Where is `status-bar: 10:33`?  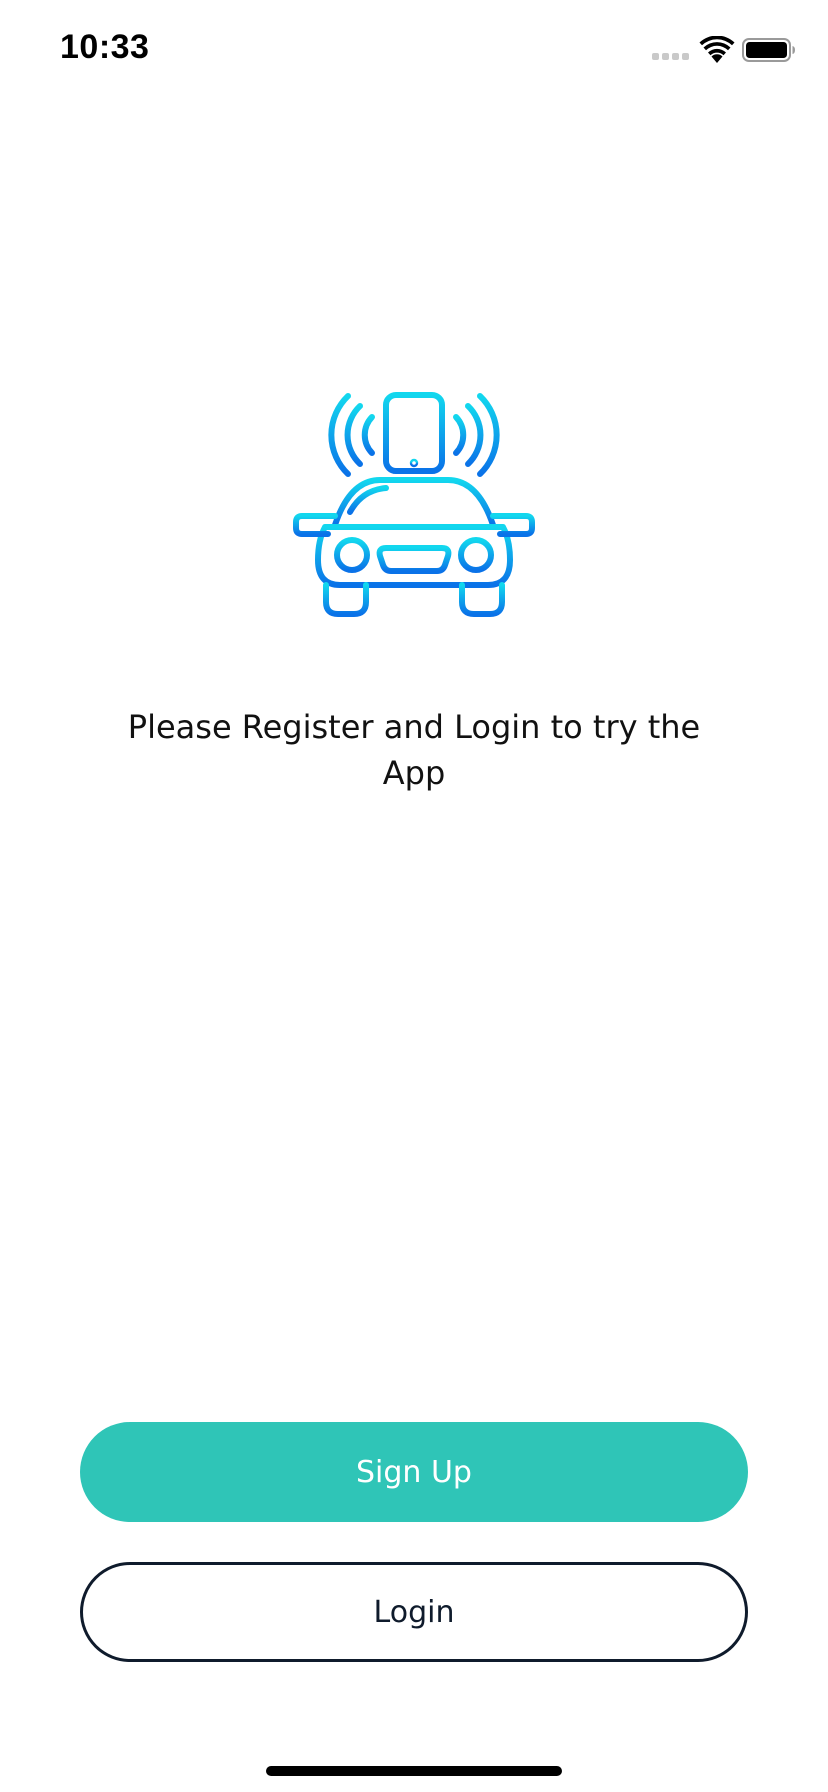 status-bar: 10:33 is located at coordinates (414, 50).